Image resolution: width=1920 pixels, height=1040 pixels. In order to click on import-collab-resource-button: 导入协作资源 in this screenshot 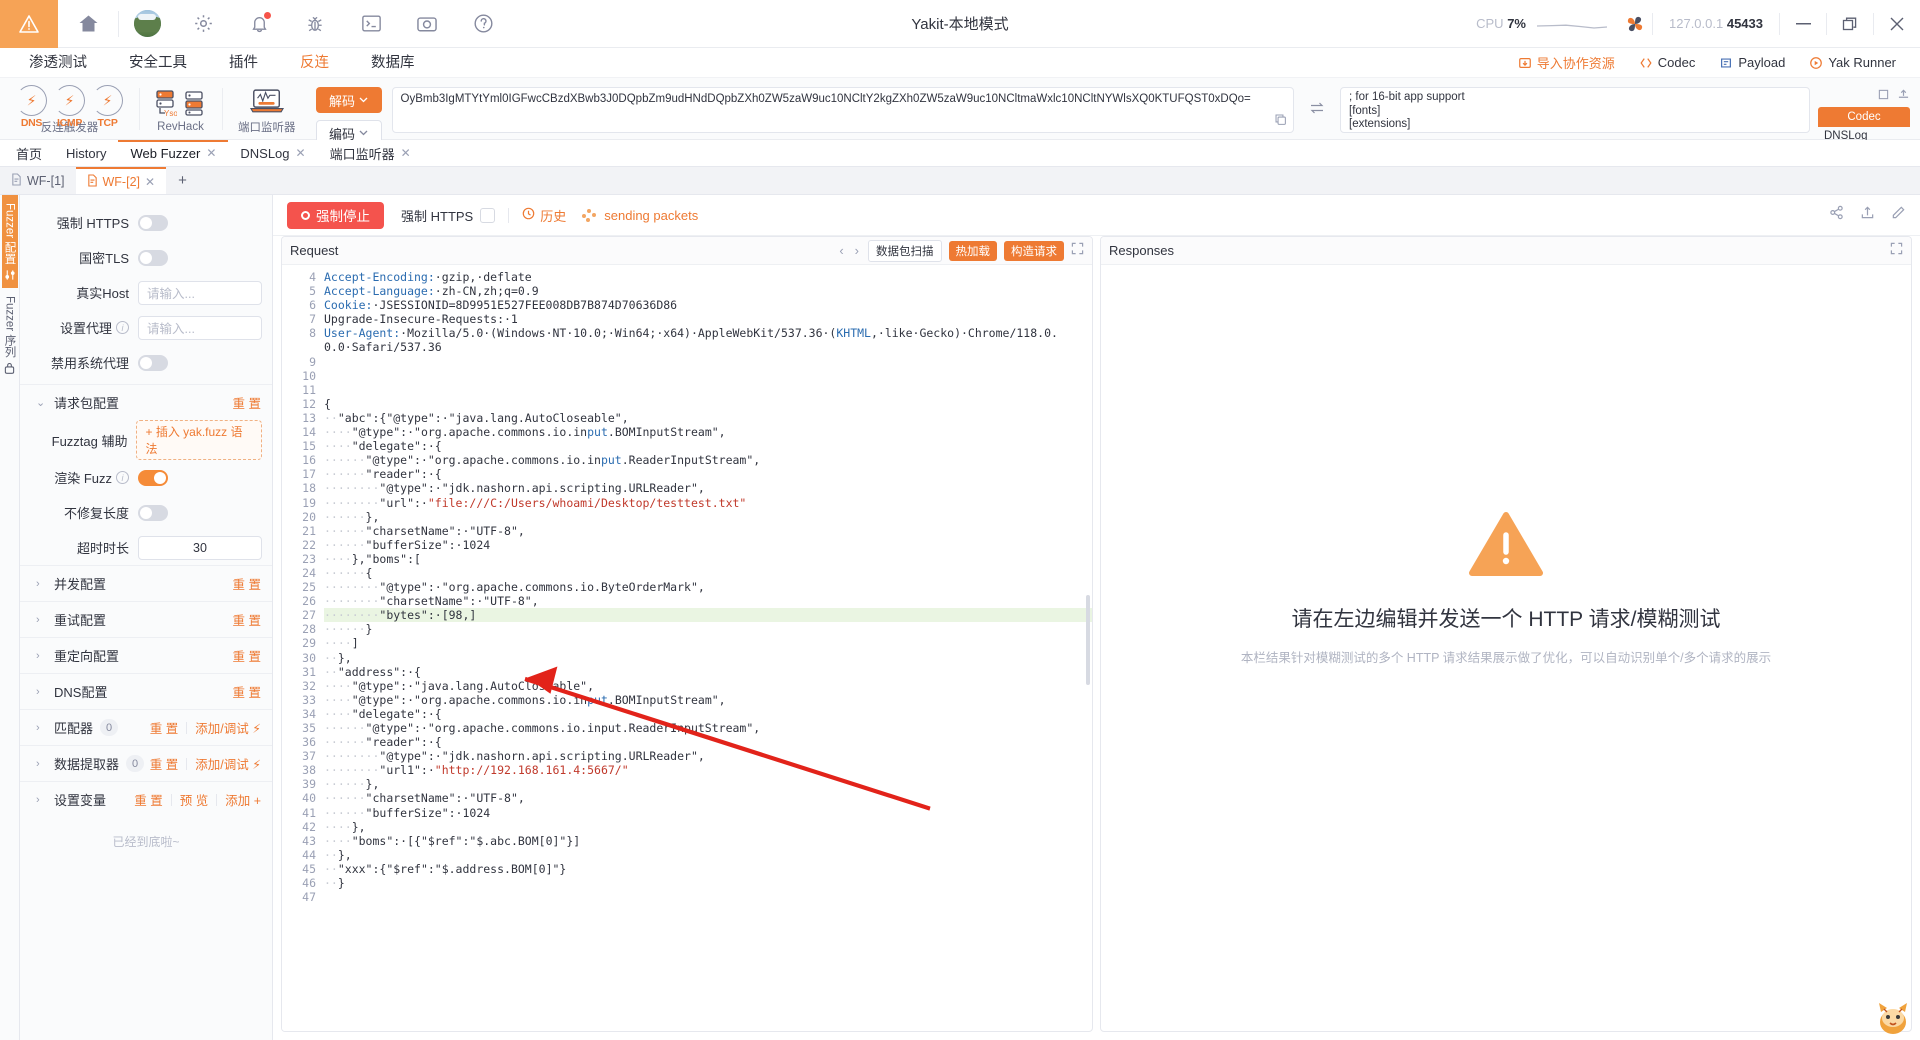, I will do `click(1566, 62)`.